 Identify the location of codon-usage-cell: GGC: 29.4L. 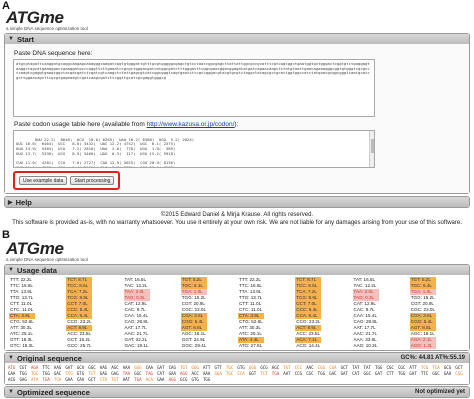
(194, 345).